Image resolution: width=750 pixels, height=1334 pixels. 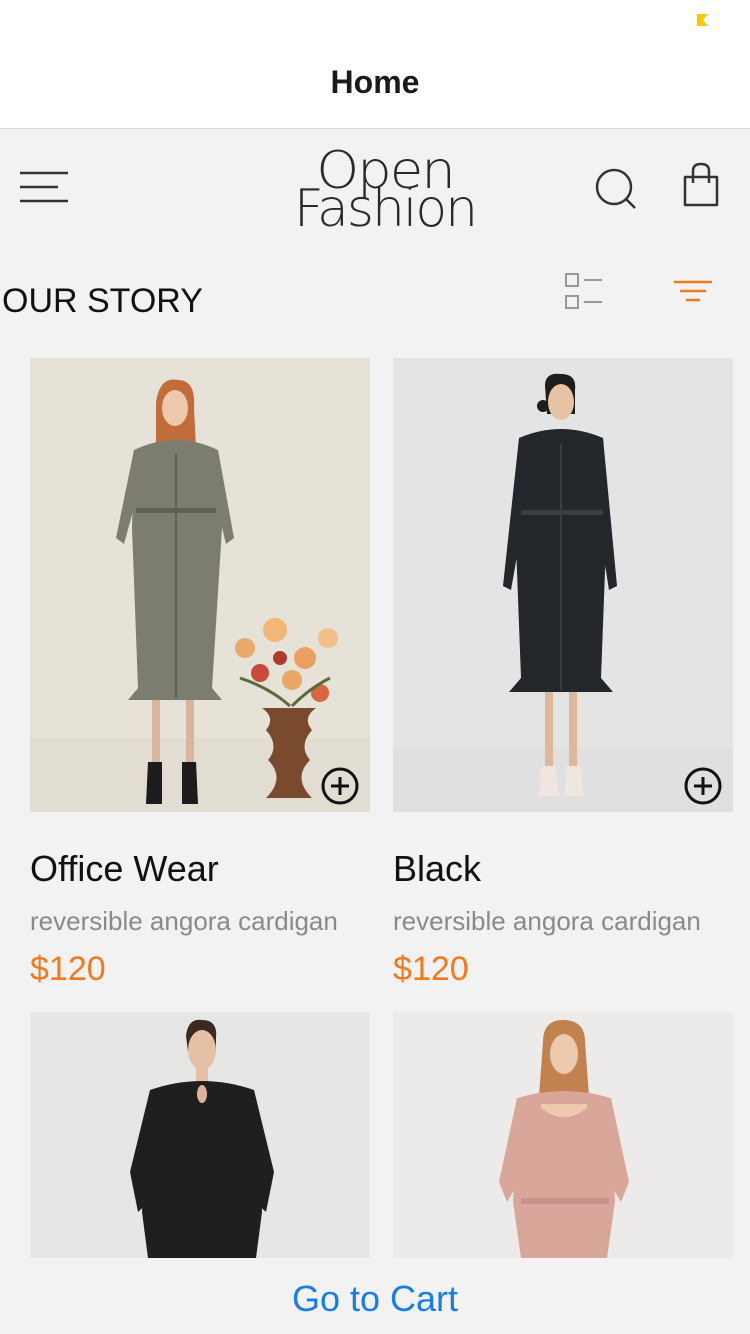 I want to click on section-title: OUR STORY, so click(x=102, y=301).